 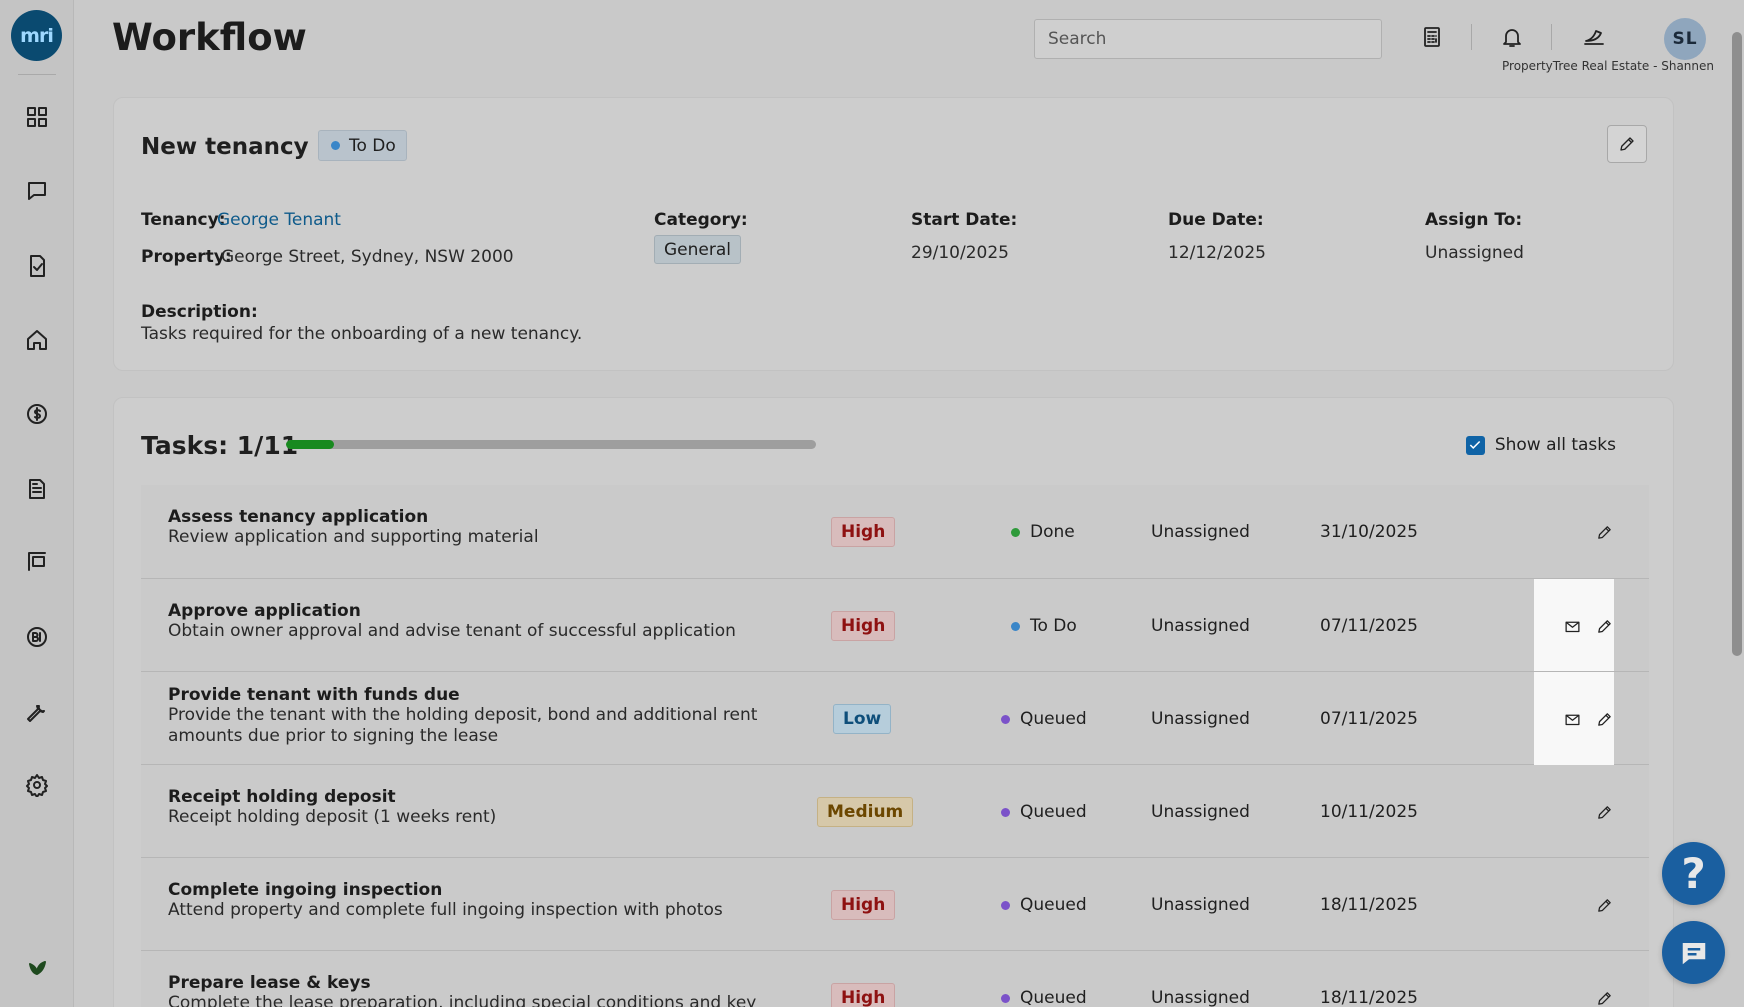 What do you see at coordinates (314, 695) in the screenshot?
I see `task-title: Provide tenant with funds due` at bounding box center [314, 695].